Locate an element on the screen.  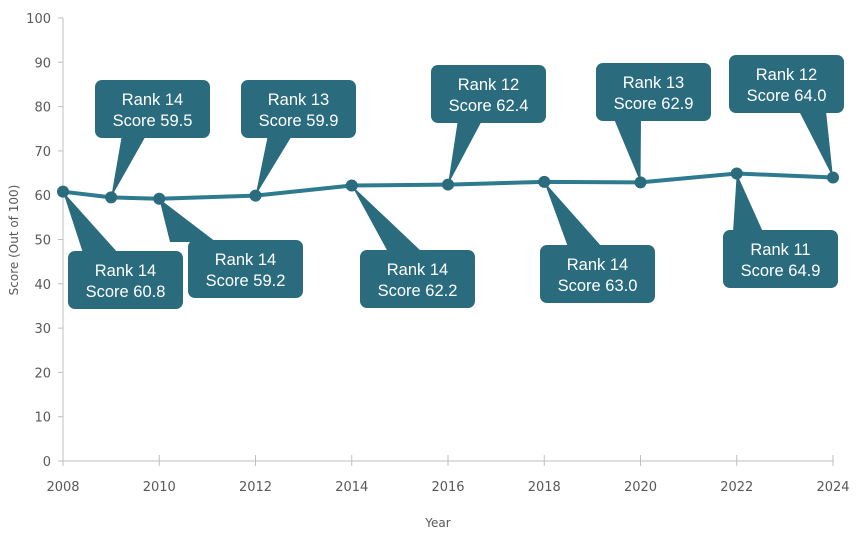
y-tick-label: 70 is located at coordinates (42, 152).